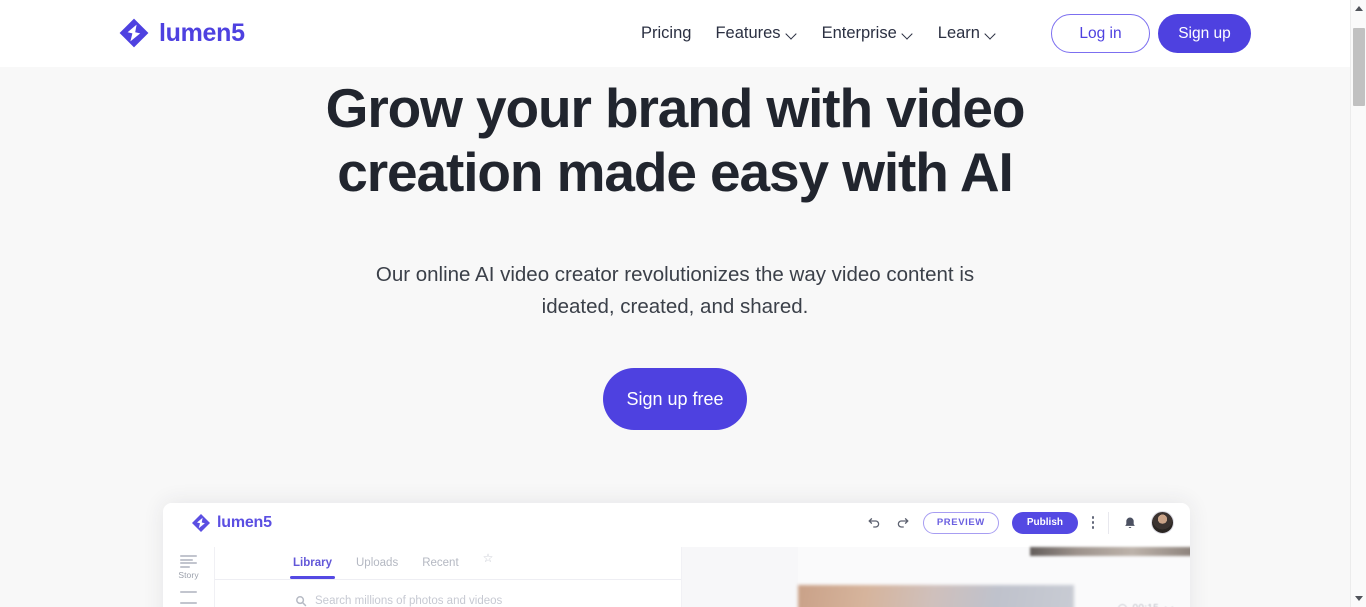  What do you see at coordinates (1162, 522) in the screenshot?
I see `user-avatar` at bounding box center [1162, 522].